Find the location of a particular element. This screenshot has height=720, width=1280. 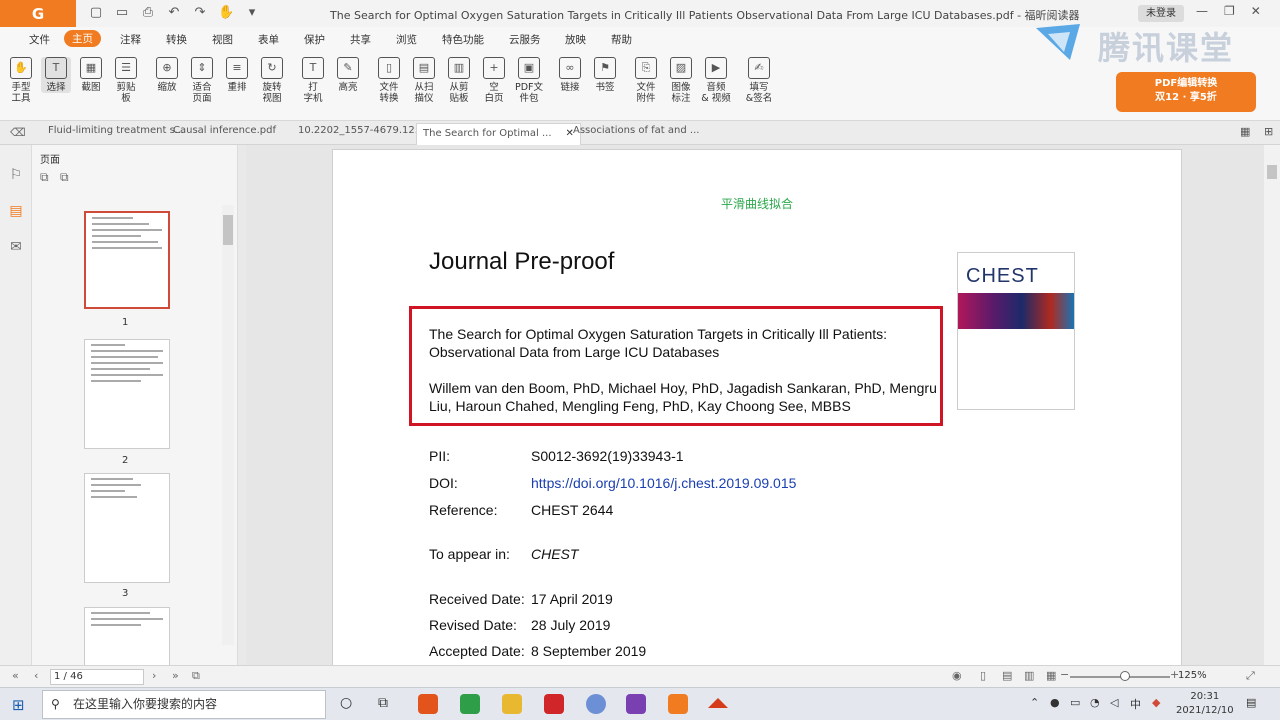

menu-view: 视图 is located at coordinates (222, 39).